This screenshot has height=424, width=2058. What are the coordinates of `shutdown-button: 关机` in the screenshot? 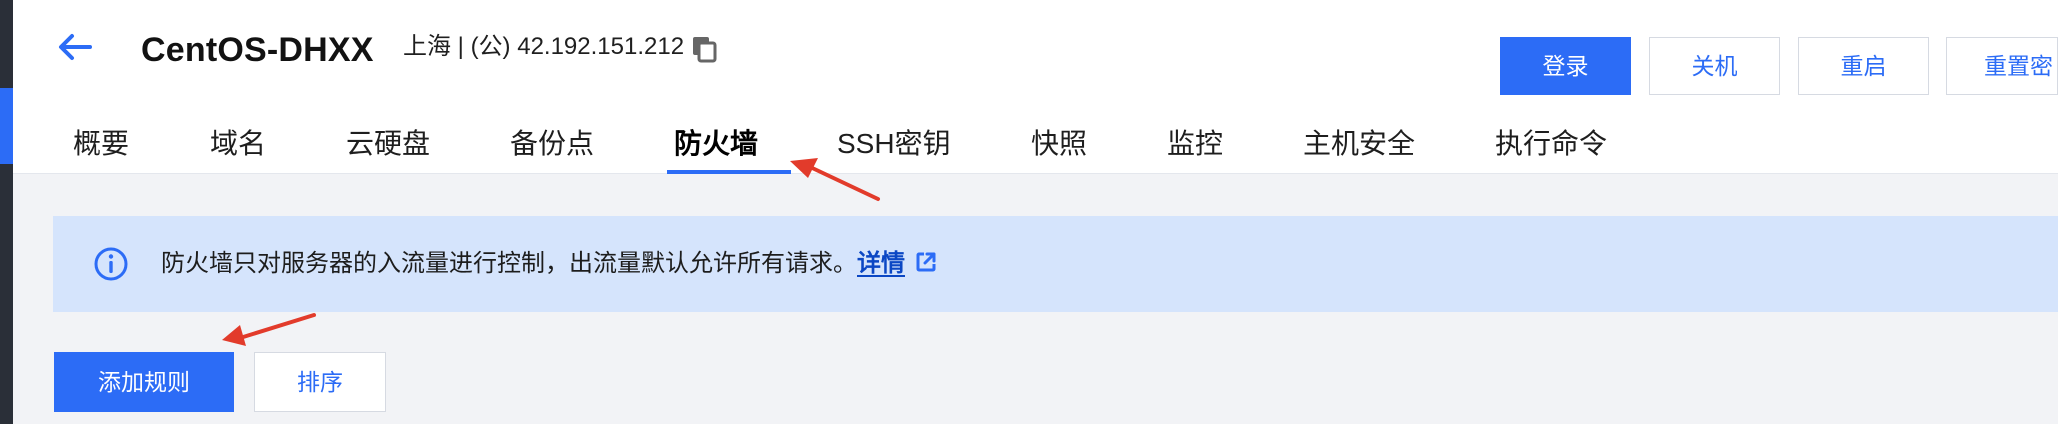 It's located at (1714, 66).